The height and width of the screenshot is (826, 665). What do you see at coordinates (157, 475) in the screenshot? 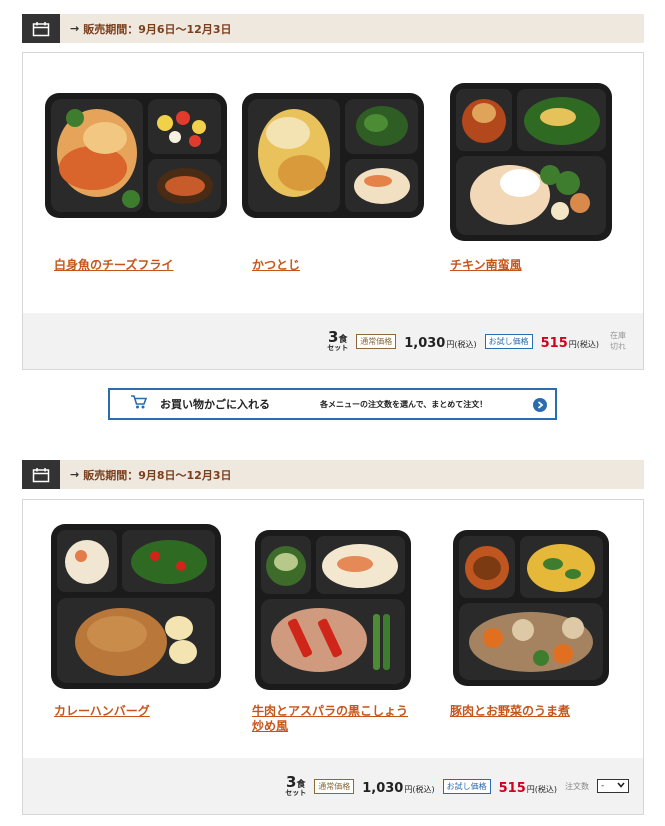
I see `sales-period-text: 販売期間：9月8日～12月3日` at bounding box center [157, 475].